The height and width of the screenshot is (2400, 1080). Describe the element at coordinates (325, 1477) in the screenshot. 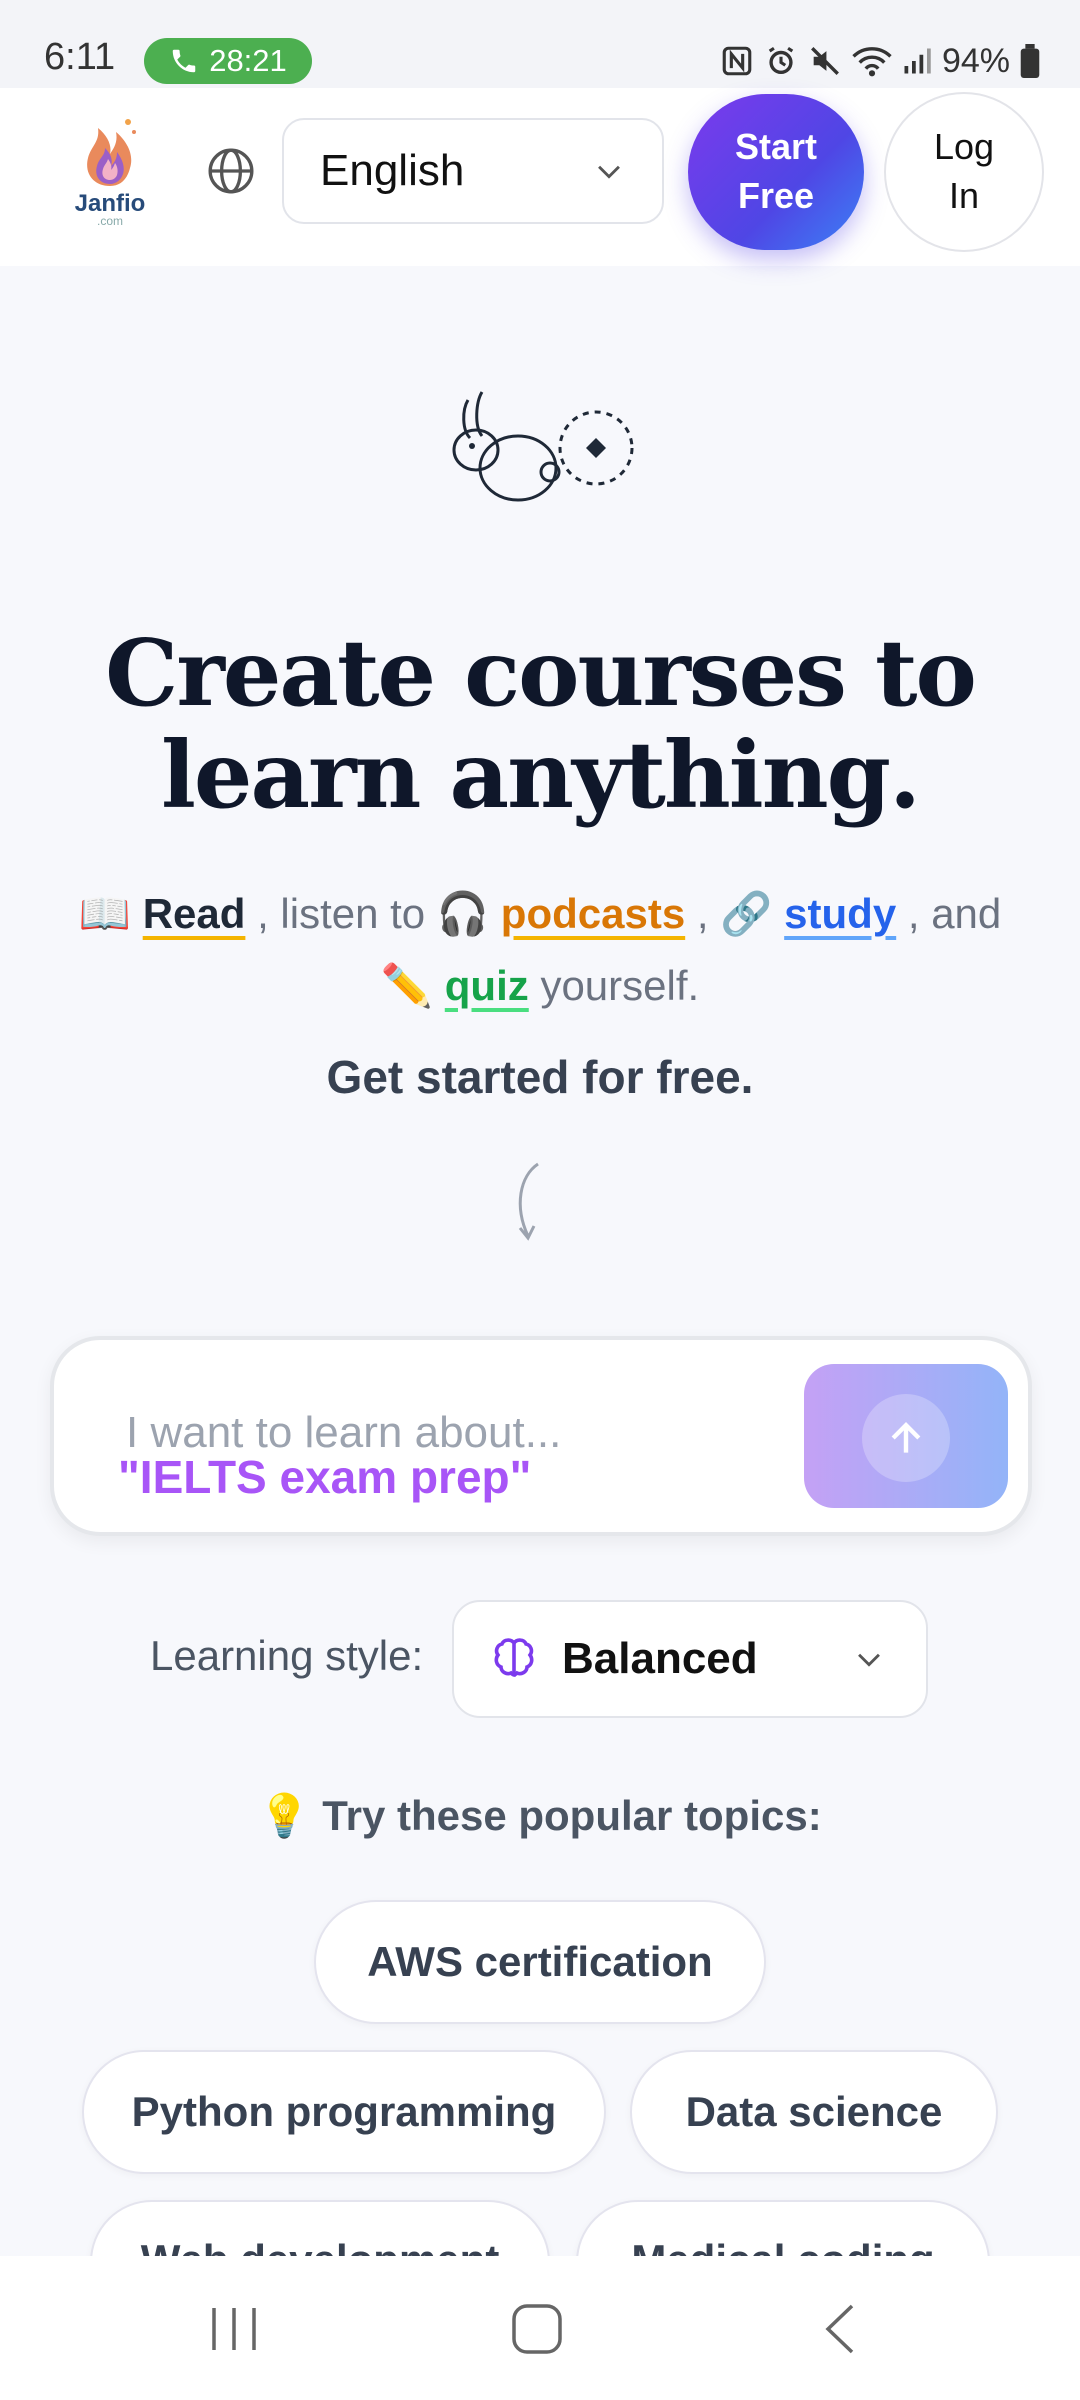

I see `topic-example-text: "IELTS exam prep"` at that location.